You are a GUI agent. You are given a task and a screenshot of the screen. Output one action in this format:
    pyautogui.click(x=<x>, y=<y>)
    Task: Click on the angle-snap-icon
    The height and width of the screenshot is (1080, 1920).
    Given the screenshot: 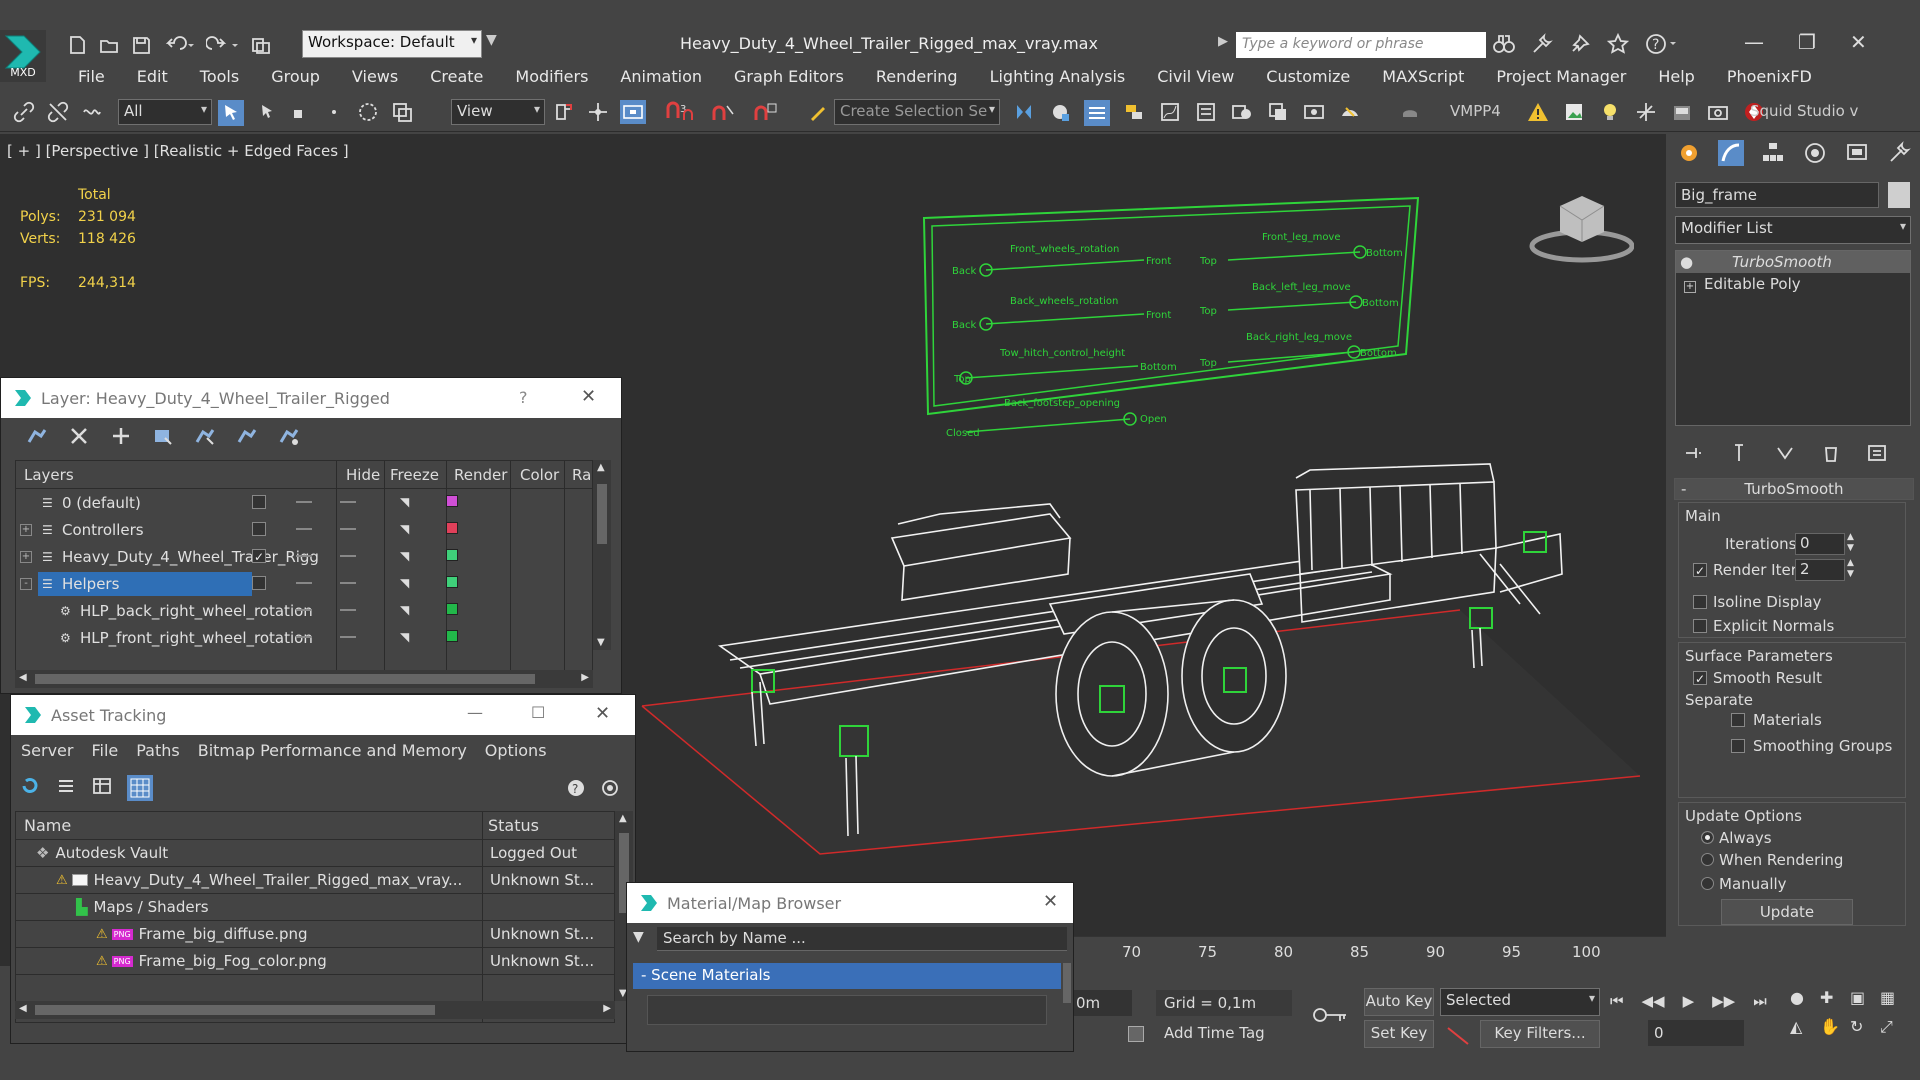 What is the action you would take?
    pyautogui.click(x=725, y=112)
    